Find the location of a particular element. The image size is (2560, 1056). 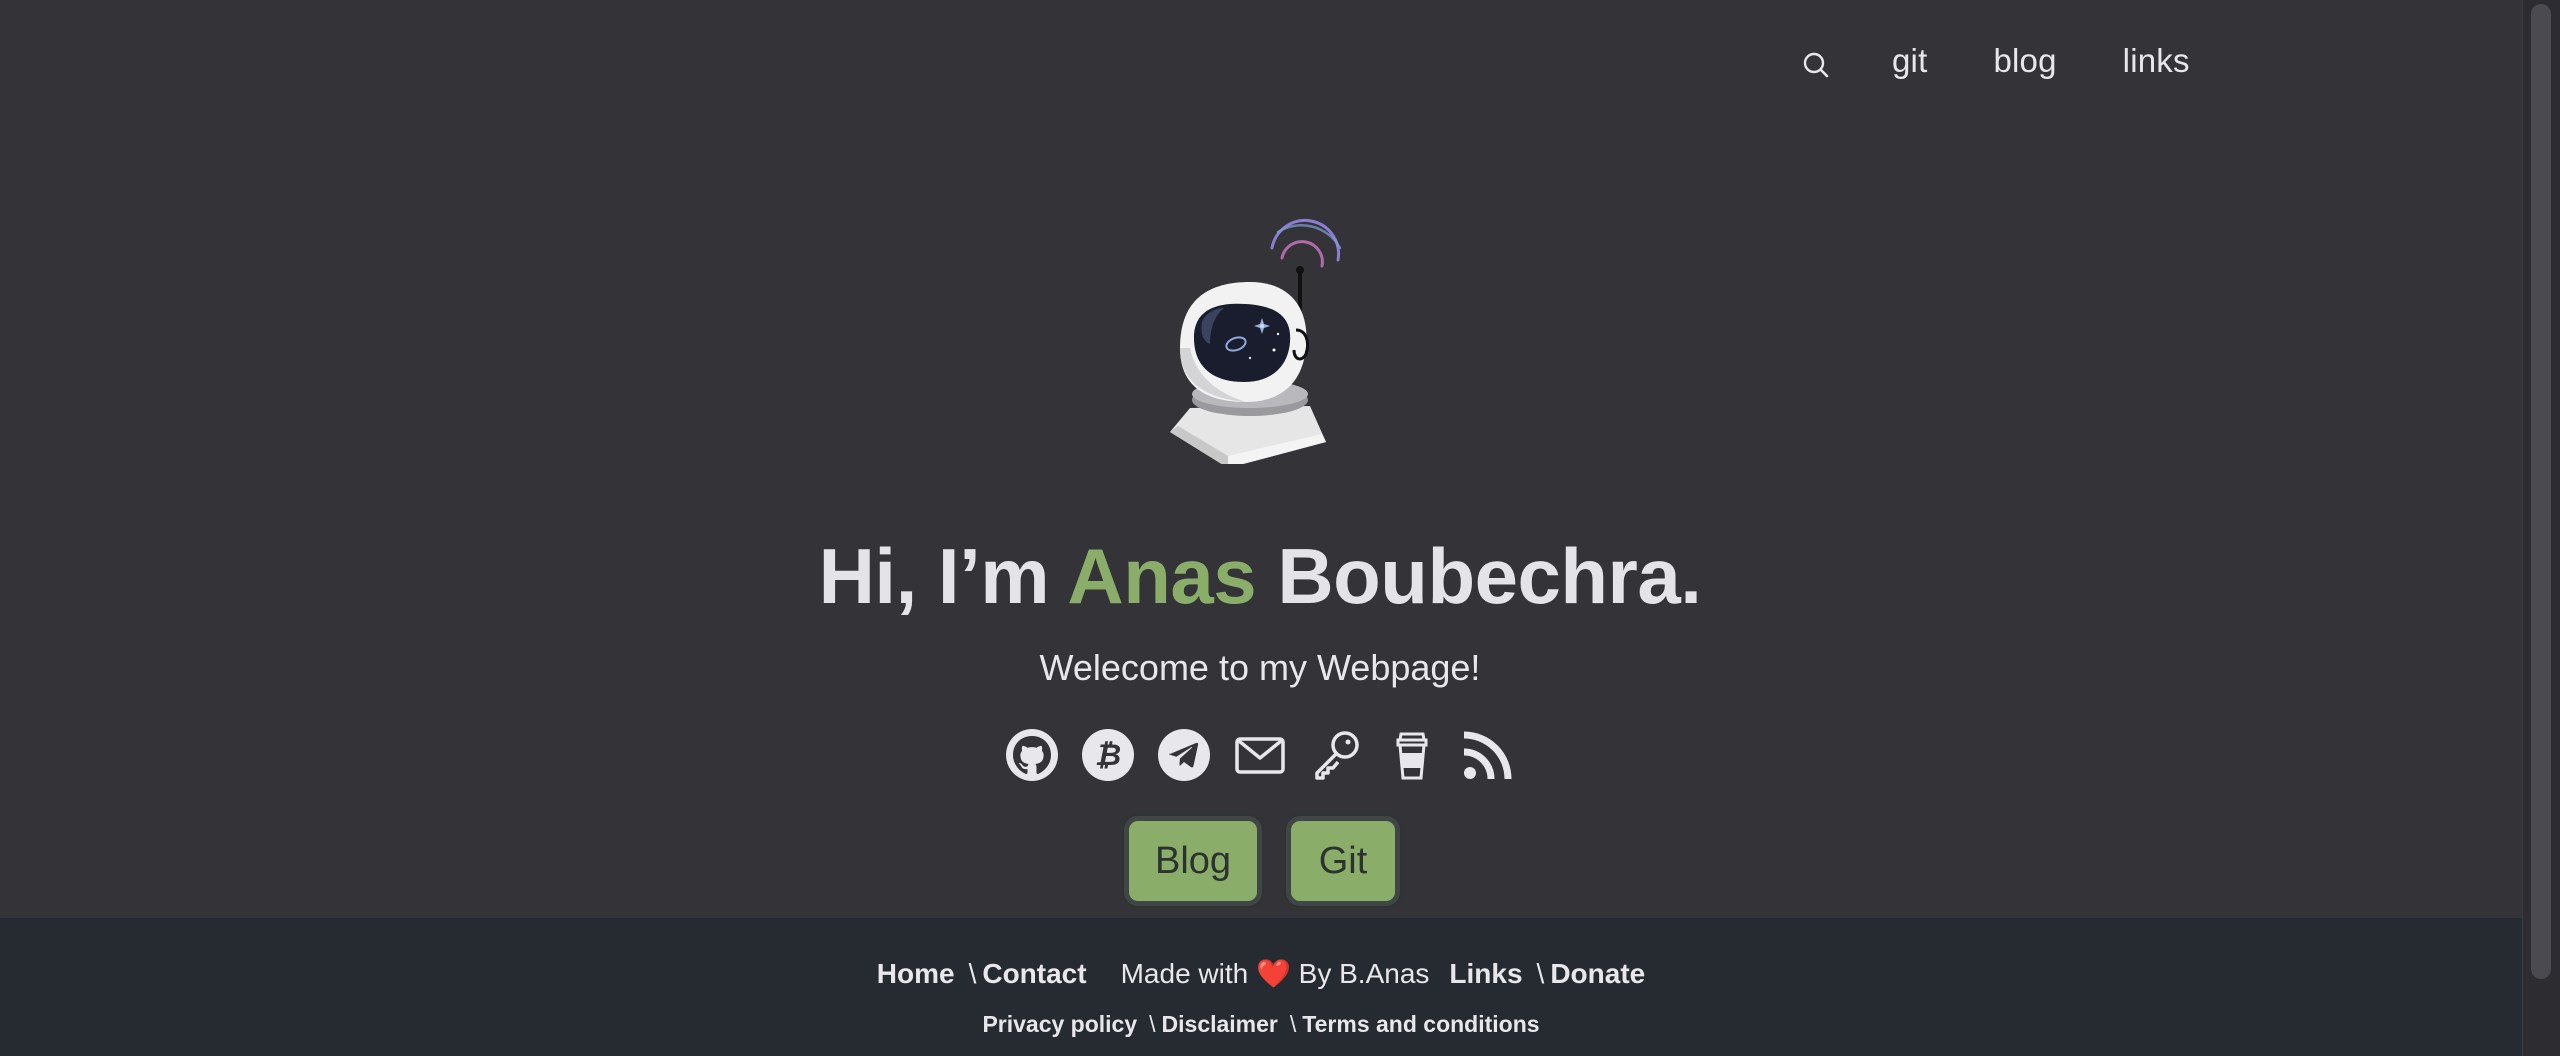

heart-icon: ❤️ is located at coordinates (1273, 973).